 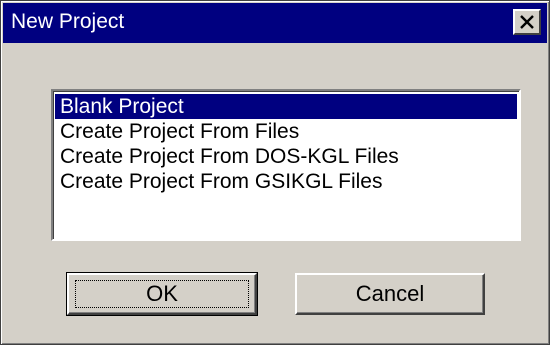 I want to click on cancel-button-label: Cancel, so click(x=390, y=293).